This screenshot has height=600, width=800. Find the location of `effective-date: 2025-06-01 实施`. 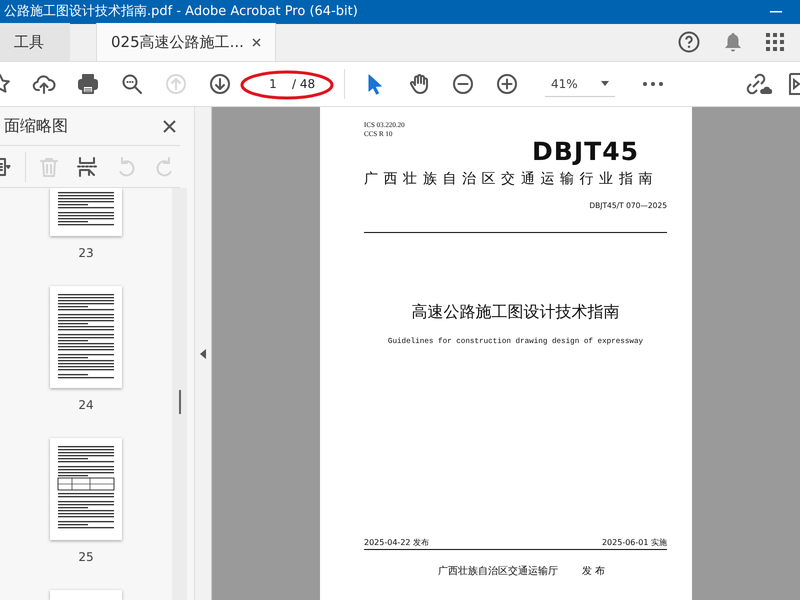

effective-date: 2025-06-01 实施 is located at coordinates (634, 542).